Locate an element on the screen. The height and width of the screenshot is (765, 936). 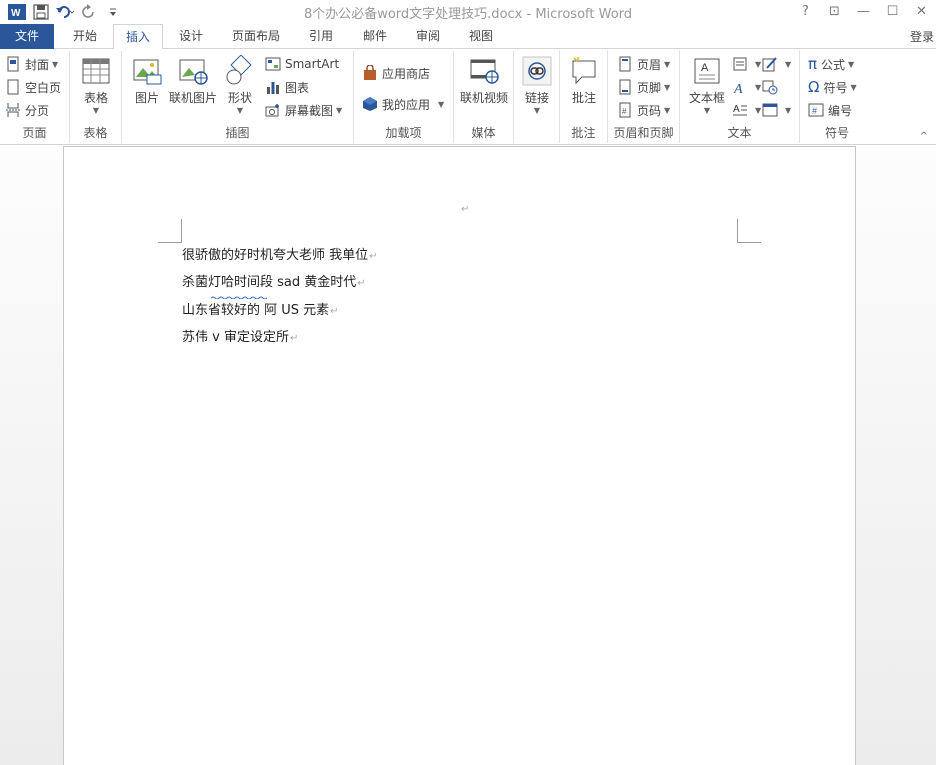
crop-mark-left is located at coordinates (170, 231).